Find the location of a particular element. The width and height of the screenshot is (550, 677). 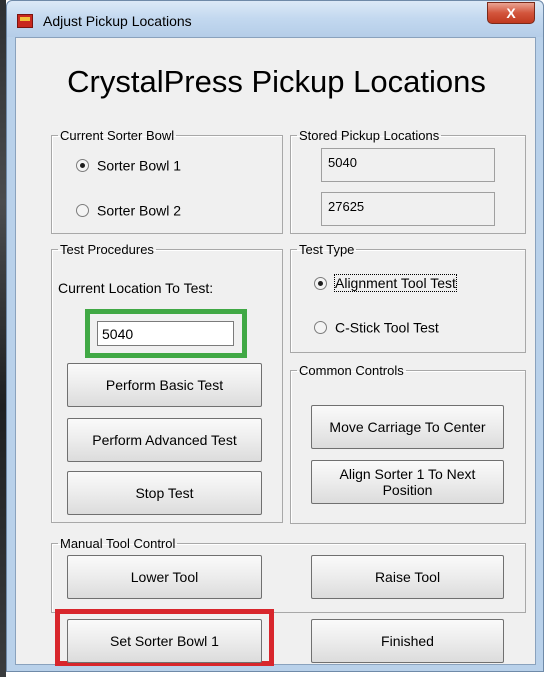

radio-label-sorter-bowl-1: Sorter Bowl 1 is located at coordinates (139, 165).